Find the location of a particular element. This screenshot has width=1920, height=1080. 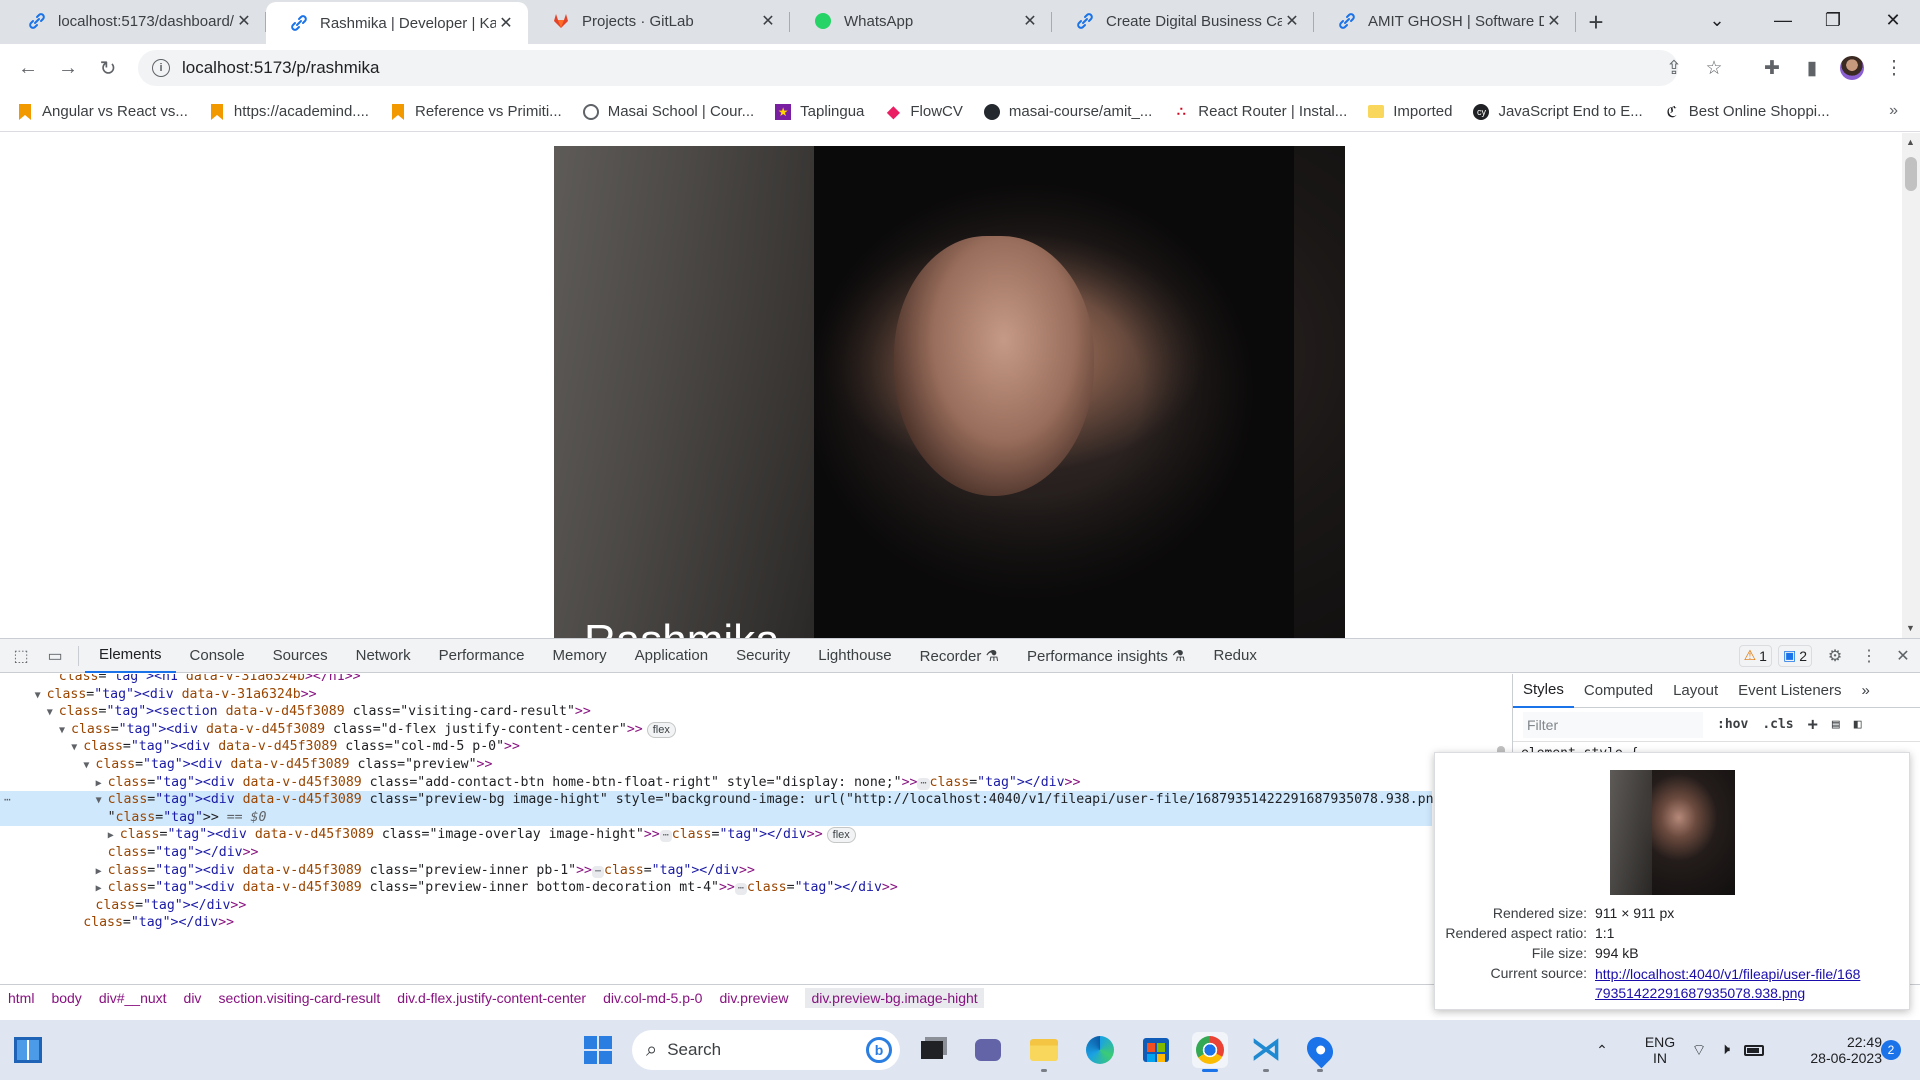

more-bookmarks-icon: » is located at coordinates (1893, 111).